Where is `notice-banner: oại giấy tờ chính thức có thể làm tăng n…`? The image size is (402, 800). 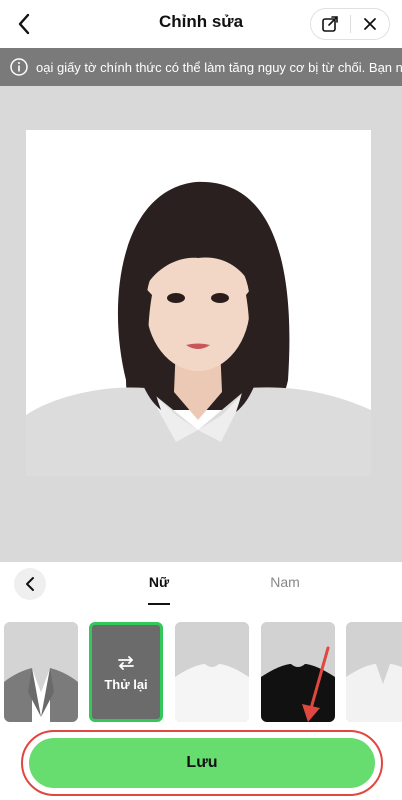 notice-banner: oại giấy tờ chính thức có thể làm tăng n… is located at coordinates (201, 67).